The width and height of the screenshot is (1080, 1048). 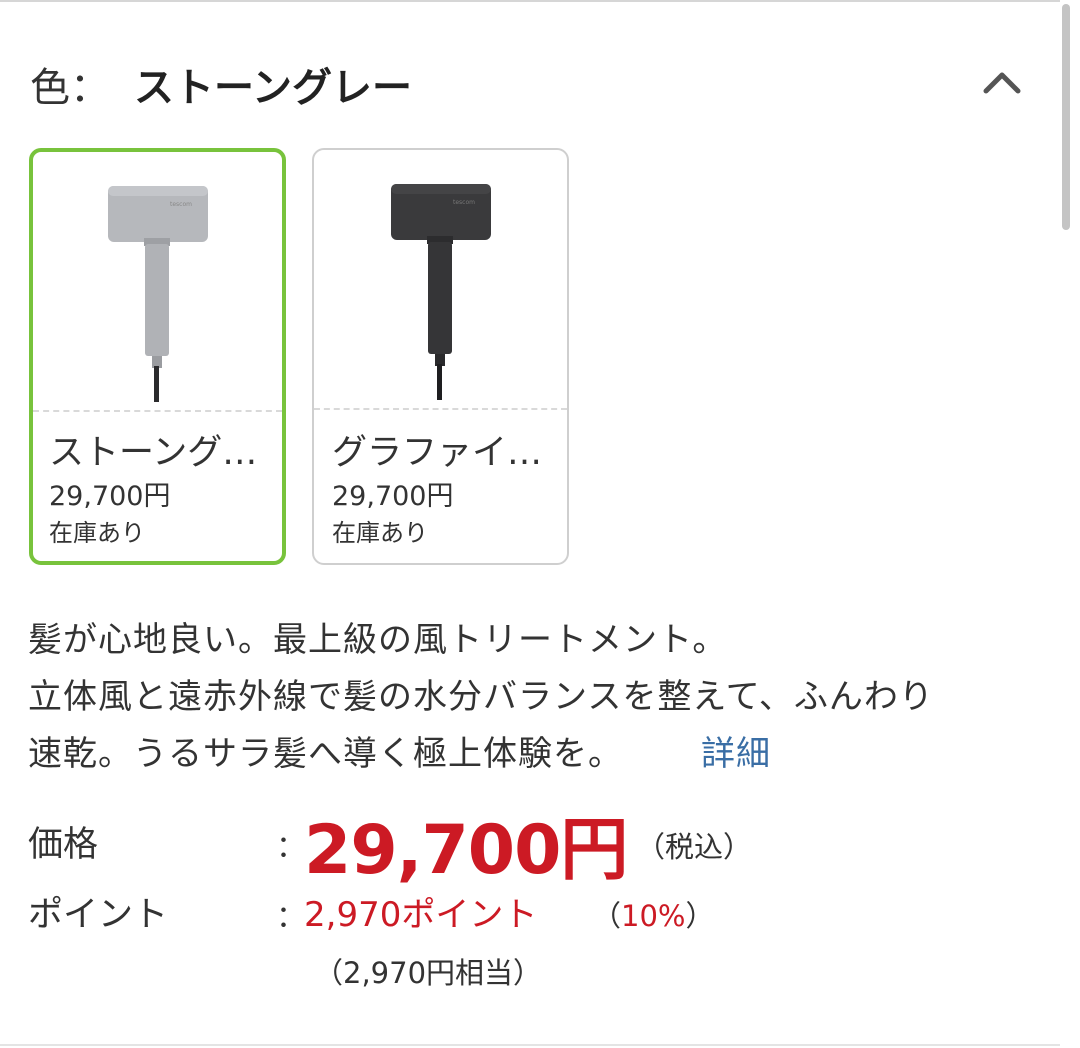 I want to click on color-swatch-stone-gray: tescom ストーング… 29,700円 在庫あり, so click(x=157, y=356).